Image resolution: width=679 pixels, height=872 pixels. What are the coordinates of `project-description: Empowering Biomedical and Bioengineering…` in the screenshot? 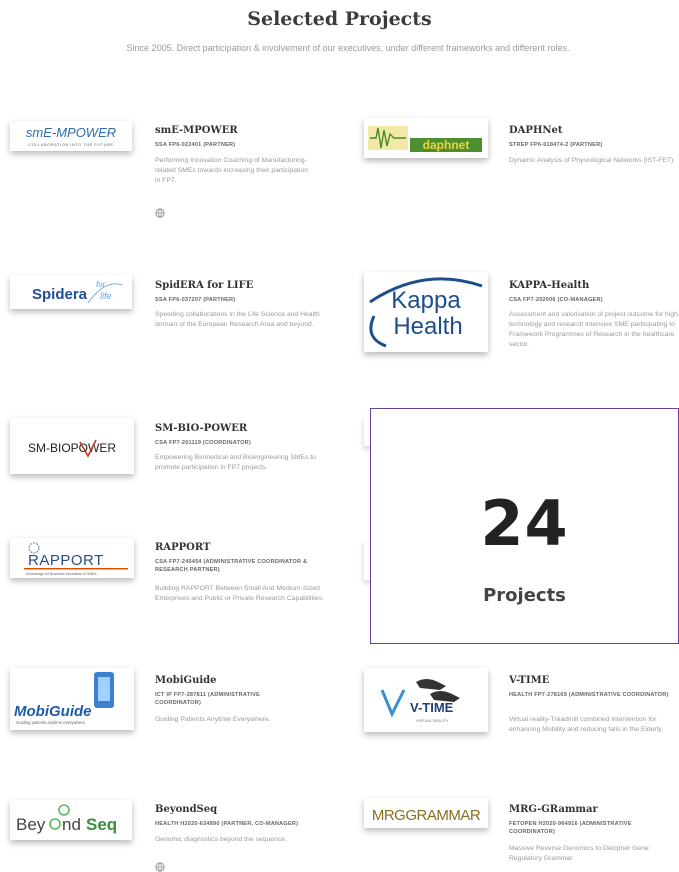 It's located at (235, 462).